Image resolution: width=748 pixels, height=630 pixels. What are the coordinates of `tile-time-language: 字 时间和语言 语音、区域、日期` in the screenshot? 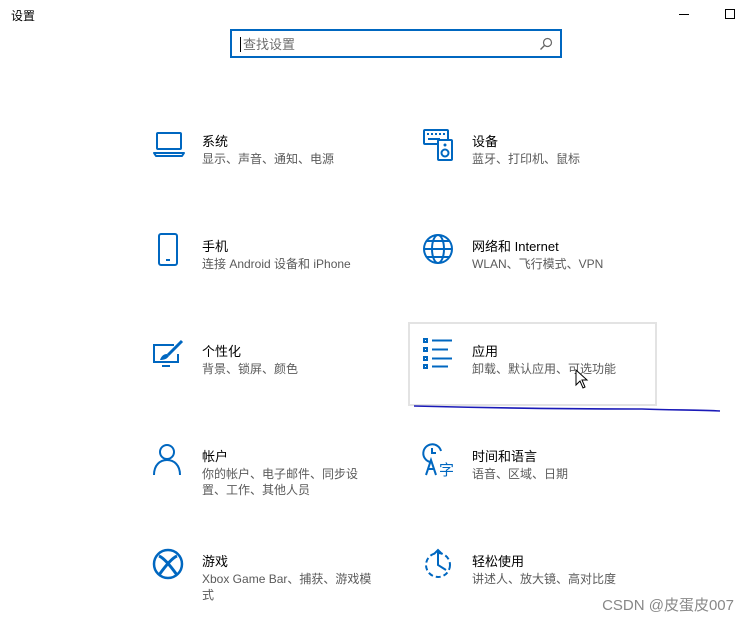 It's located at (546, 484).